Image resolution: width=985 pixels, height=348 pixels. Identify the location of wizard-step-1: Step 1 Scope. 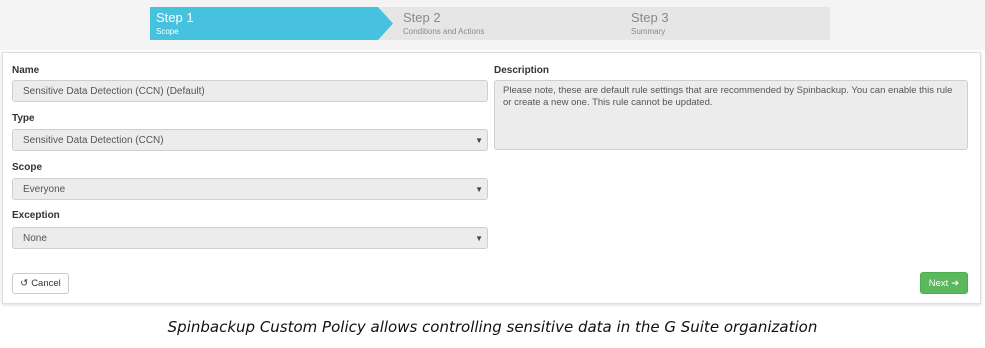
(272, 23).